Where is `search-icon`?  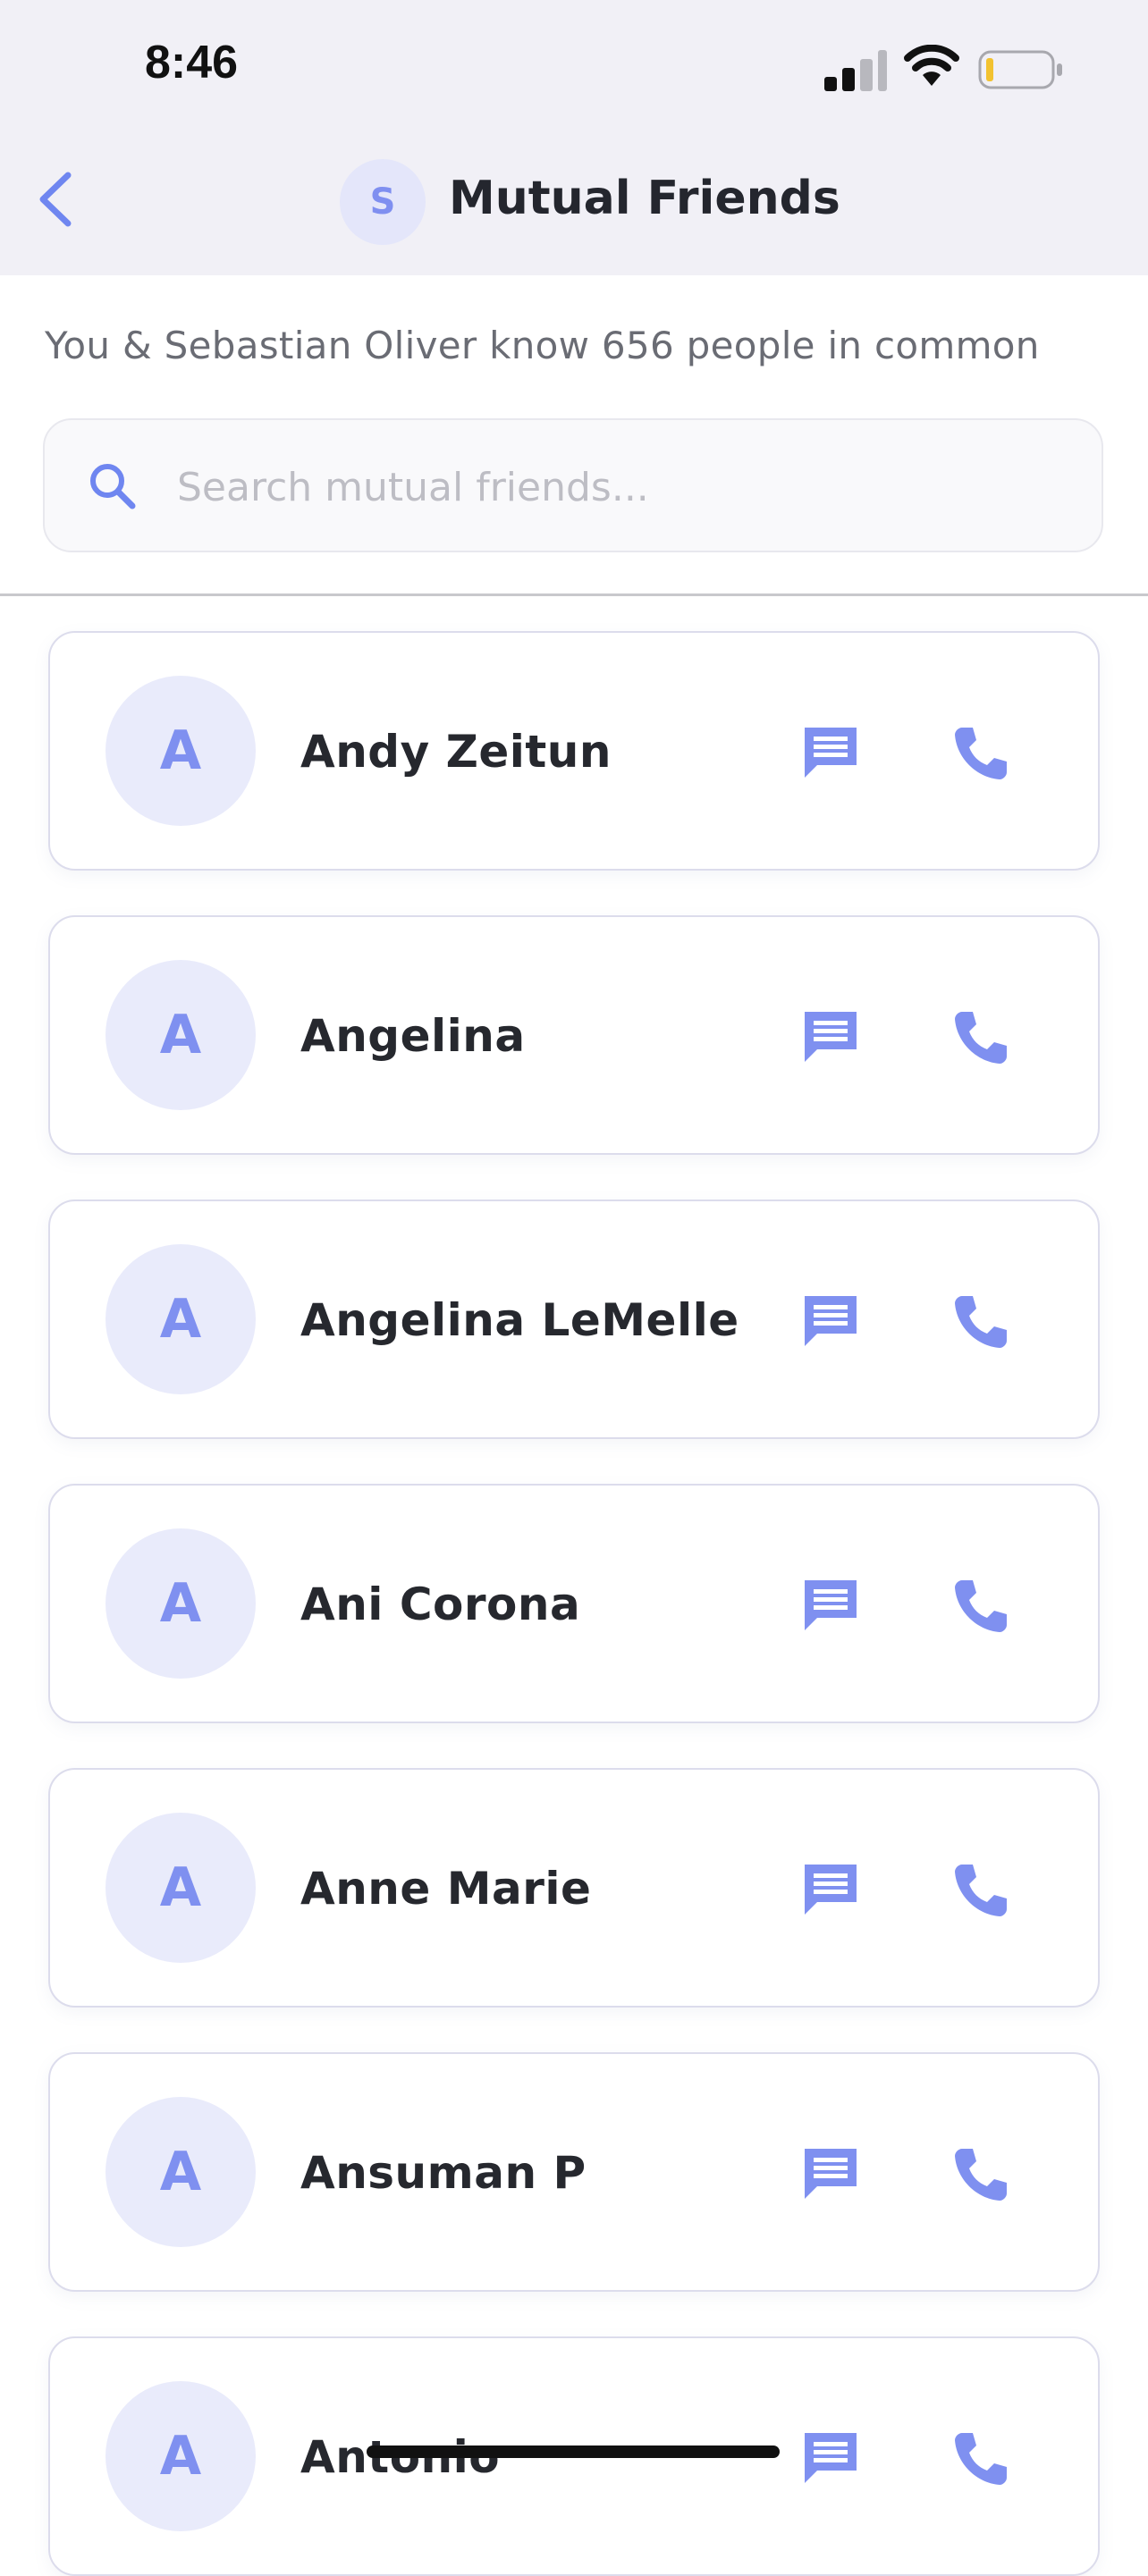
search-icon is located at coordinates (113, 487).